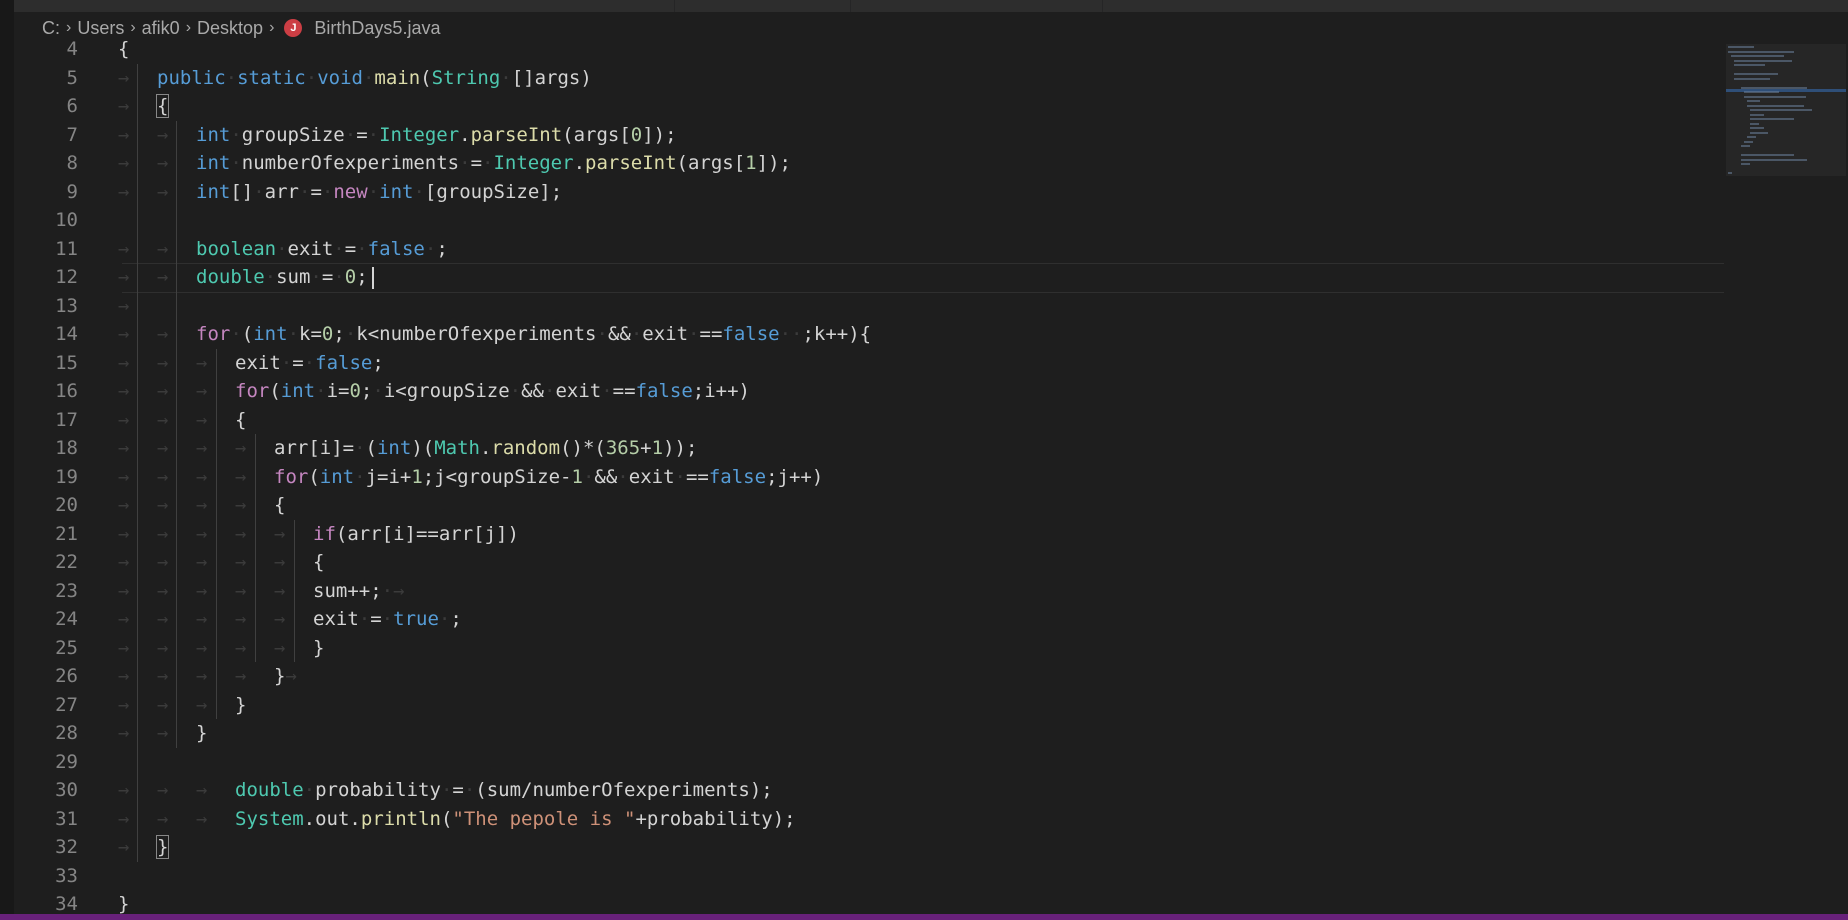  What do you see at coordinates (869, 591) in the screenshot?
I see `code-line: 23 → → → → → sum++;·→` at bounding box center [869, 591].